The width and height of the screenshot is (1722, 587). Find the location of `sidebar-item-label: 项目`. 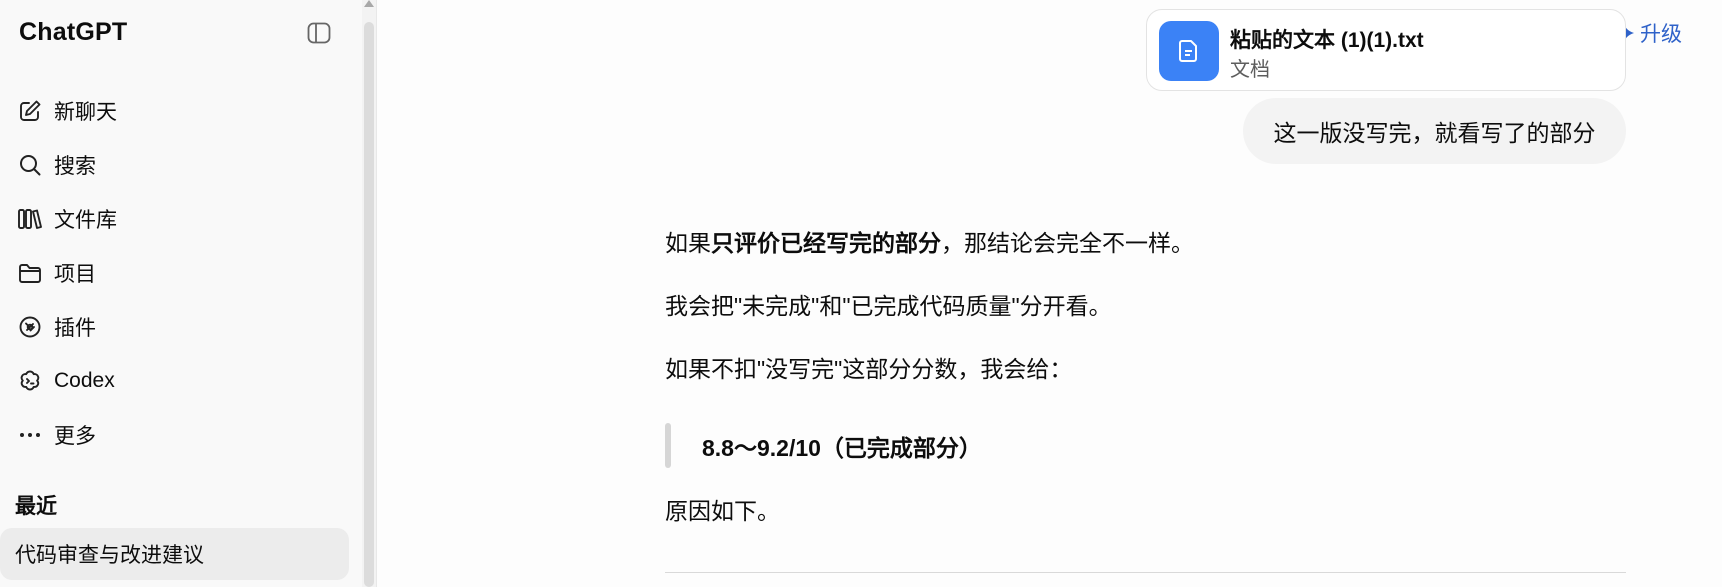

sidebar-item-label: 项目 is located at coordinates (75, 274).